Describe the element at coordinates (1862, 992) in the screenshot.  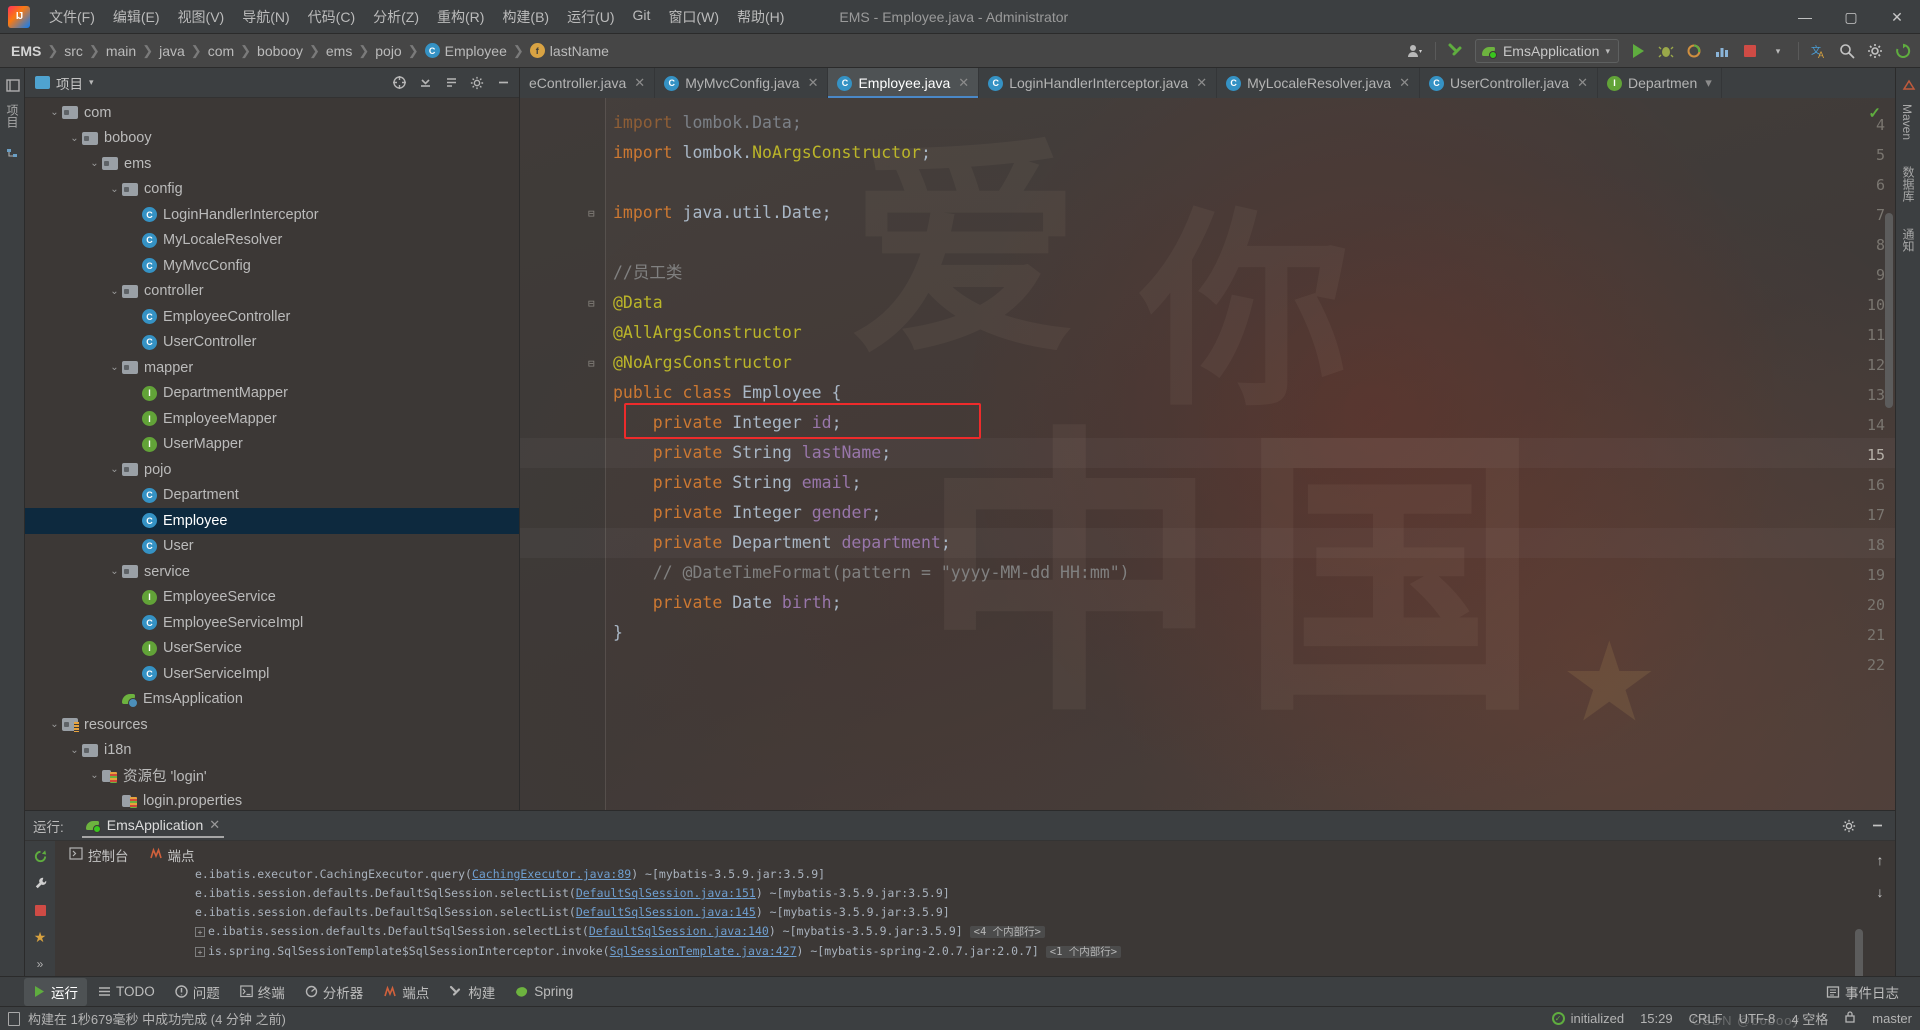
I see `event-log-button: 事件日志` at that location.